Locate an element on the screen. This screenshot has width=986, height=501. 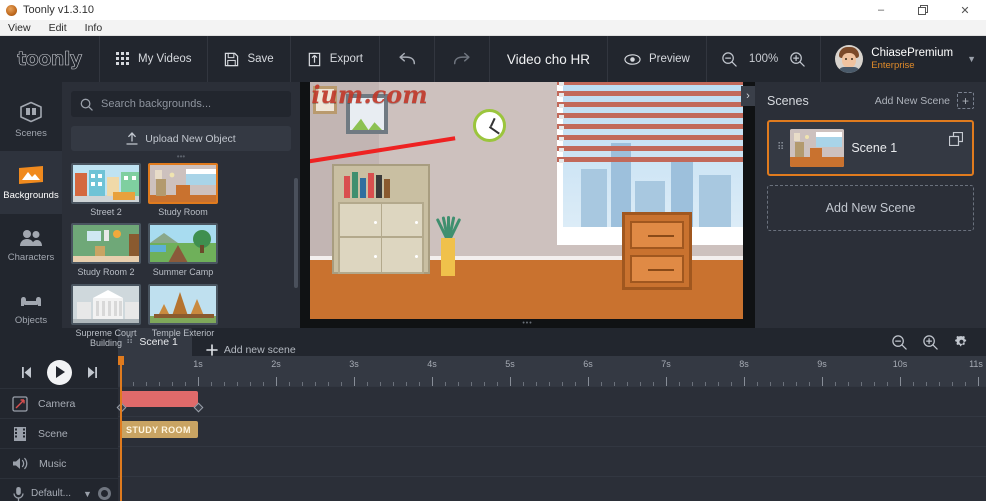
add-new-scene-button: Add New Scene + is located at coordinates (924, 100).